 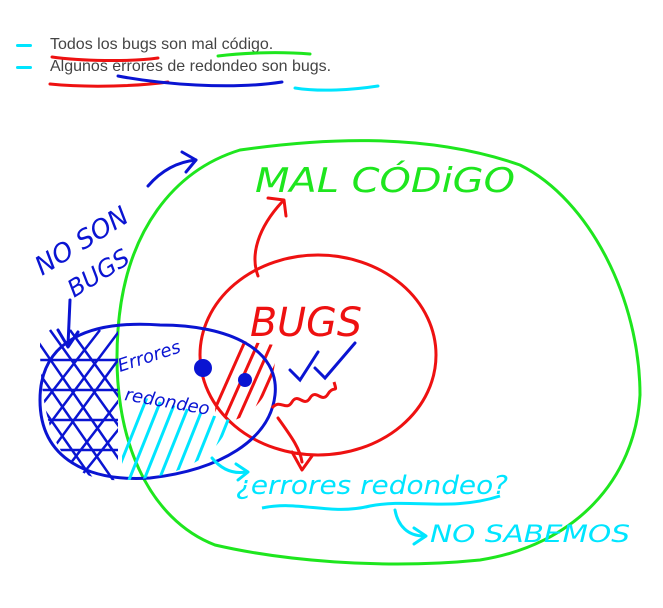 I want to click on checkmarks, so click(x=322, y=362).